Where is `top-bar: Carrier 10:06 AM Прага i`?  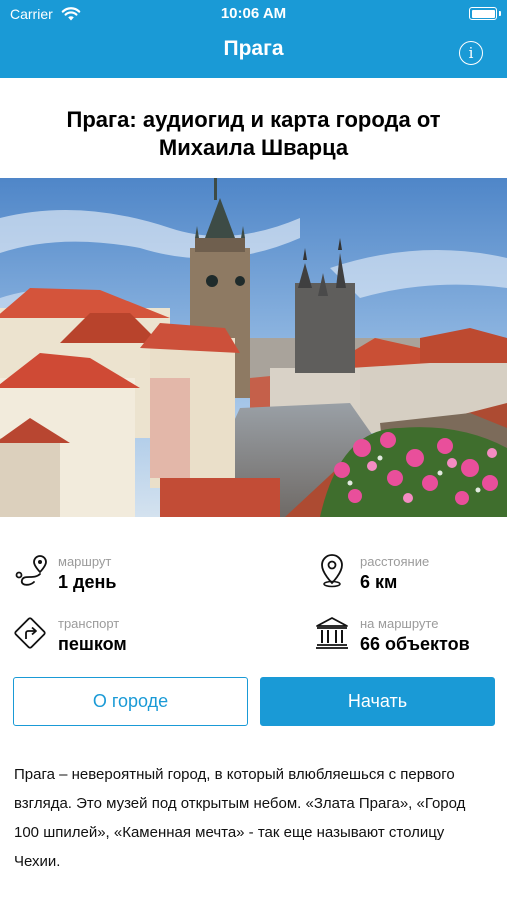 top-bar: Carrier 10:06 AM Прага i is located at coordinates (253, 39).